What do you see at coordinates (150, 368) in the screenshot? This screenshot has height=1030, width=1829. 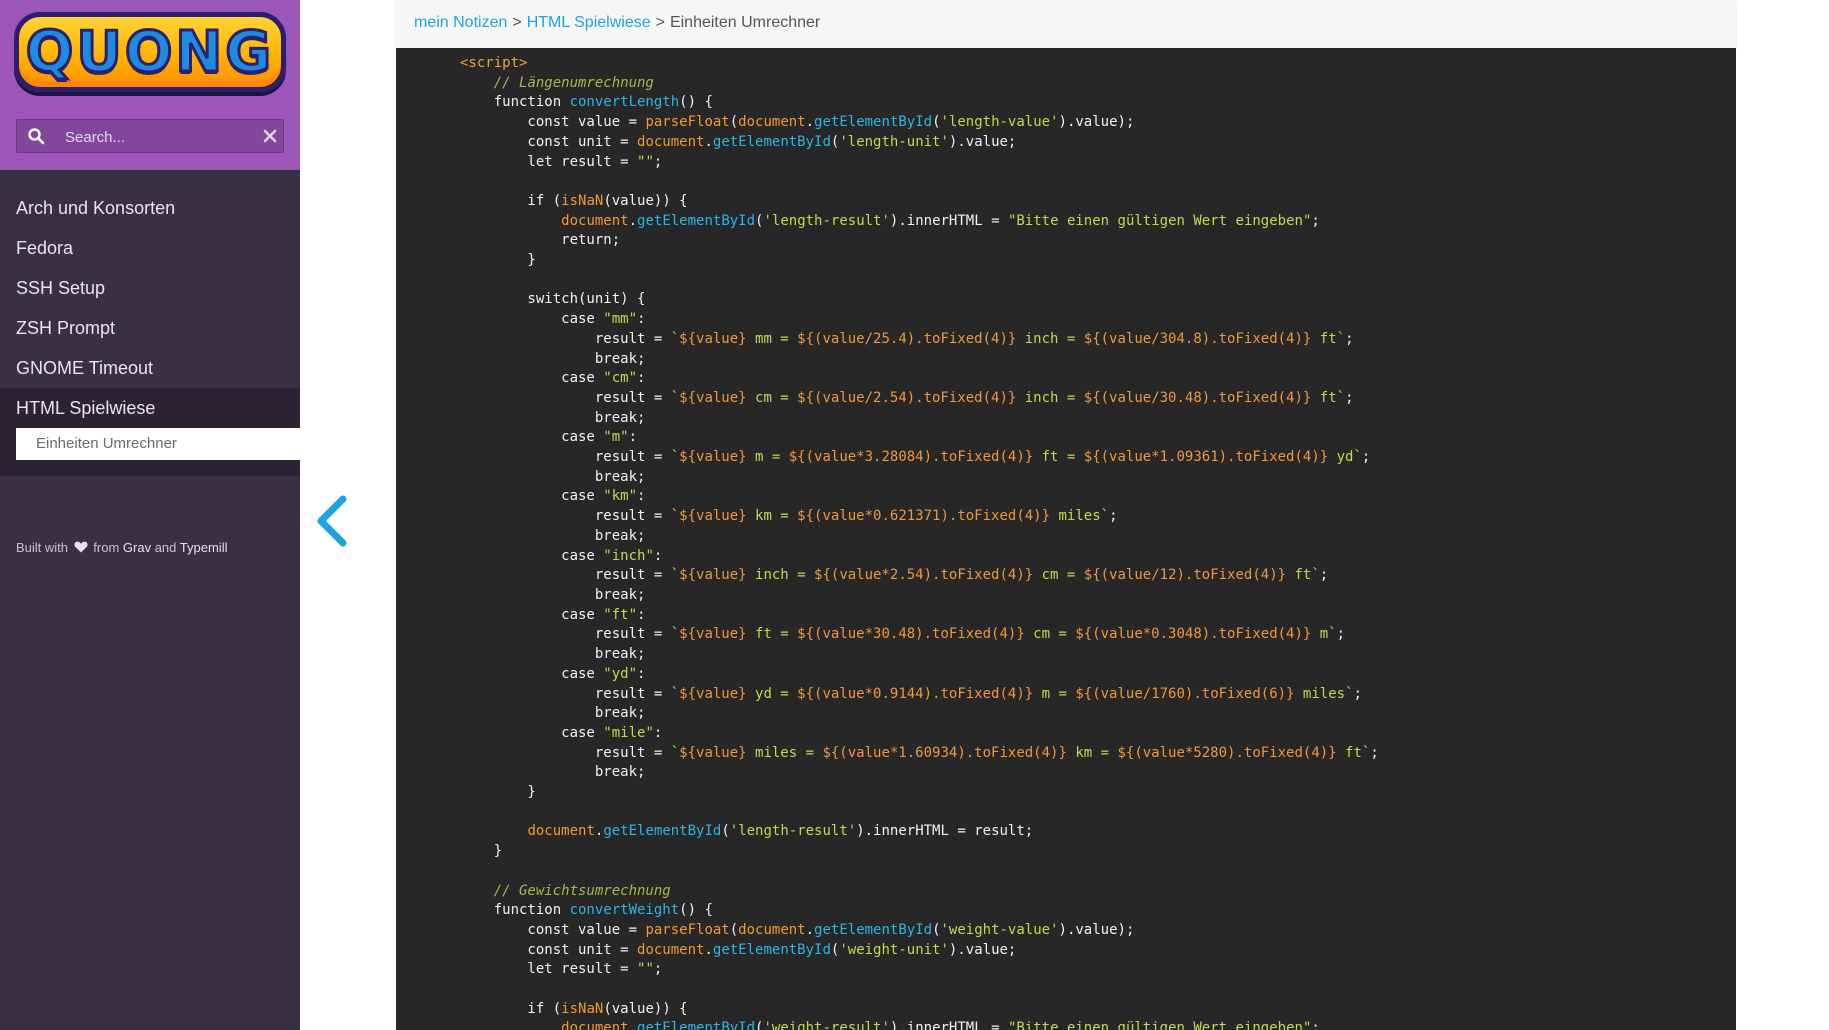 I see `sidebar-item-gnome-timeout: GNOME Timeout` at bounding box center [150, 368].